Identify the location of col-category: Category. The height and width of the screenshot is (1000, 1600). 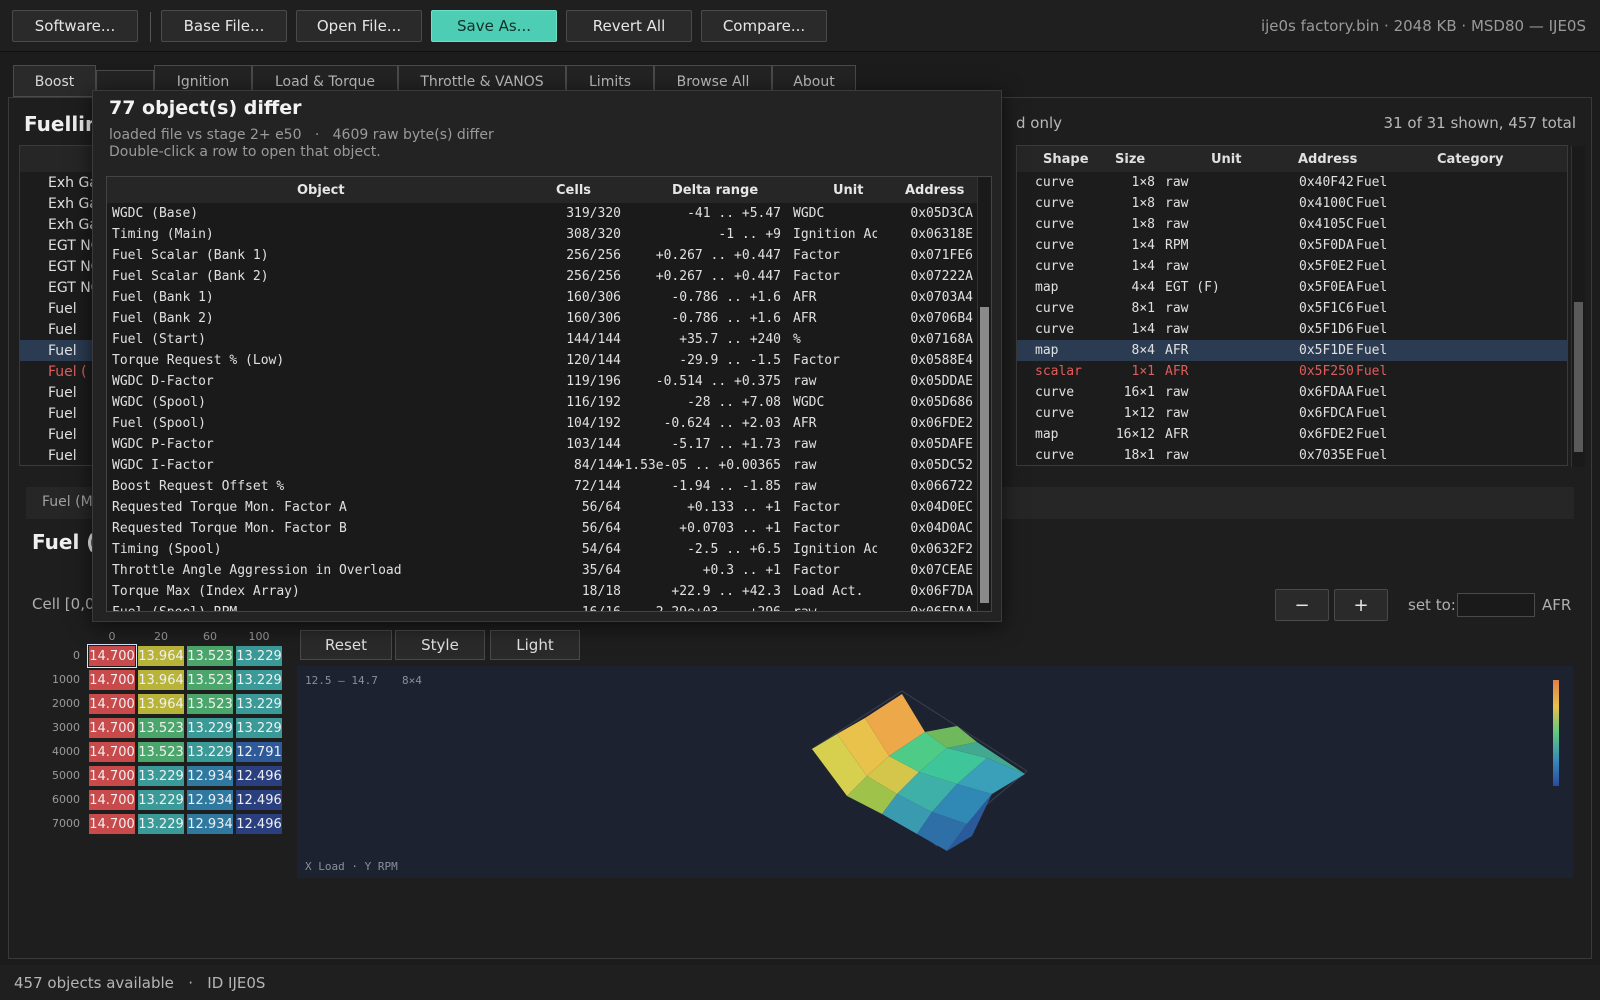
(1470, 159).